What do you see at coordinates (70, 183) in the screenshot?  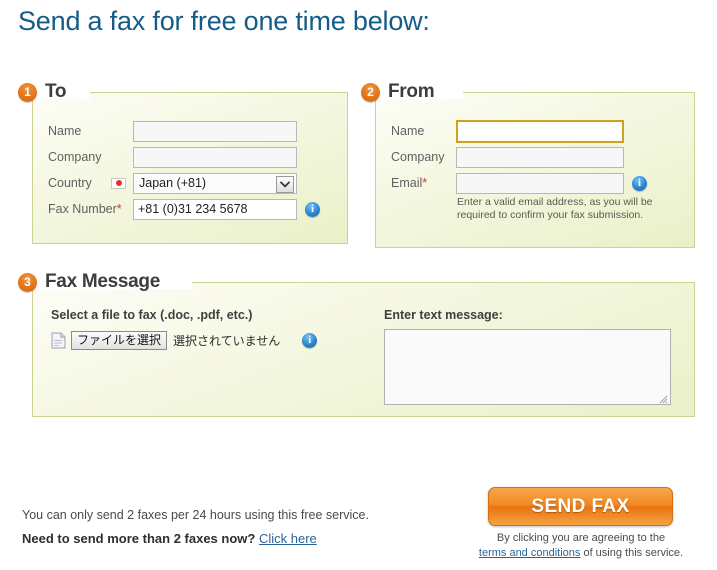 I see `to-country-label: Country` at bounding box center [70, 183].